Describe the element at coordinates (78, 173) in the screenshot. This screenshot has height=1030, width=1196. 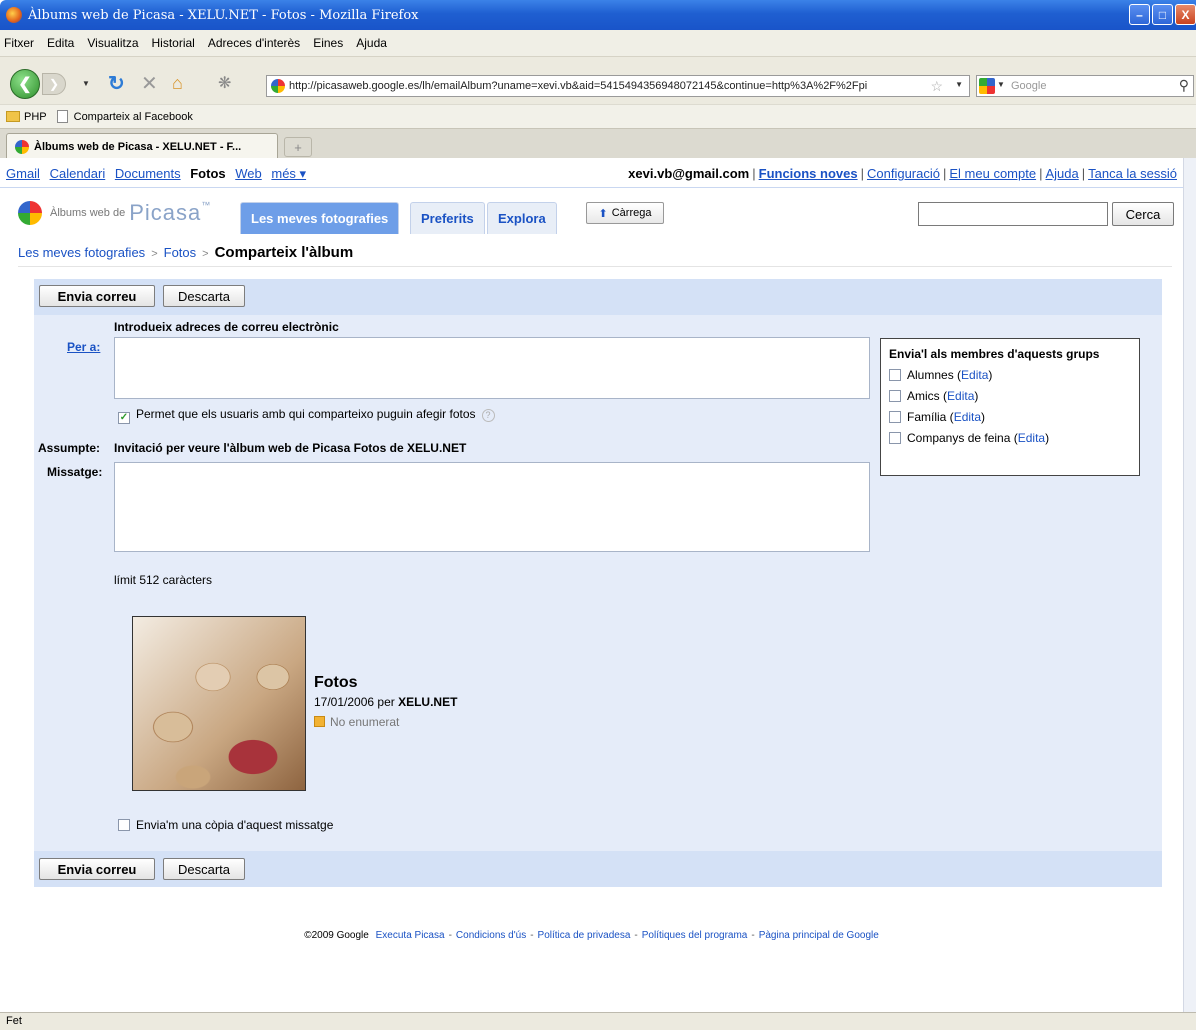
I see `gbar-calendar: Calendari` at that location.